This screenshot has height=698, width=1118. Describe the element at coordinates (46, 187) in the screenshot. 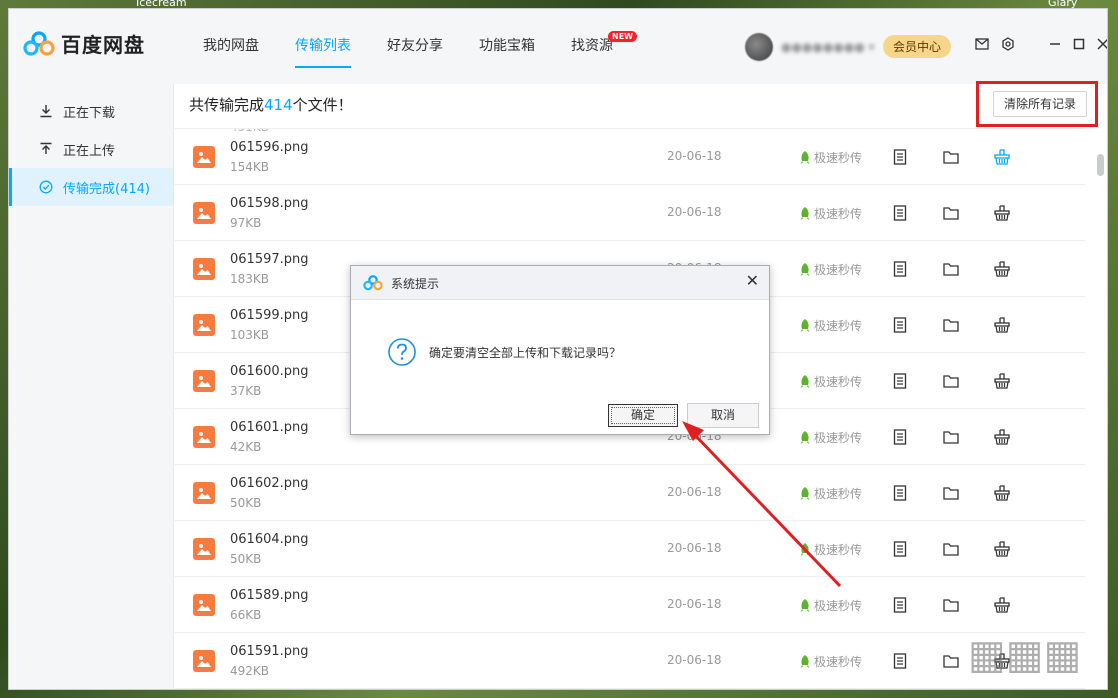

I see `check-circle-icon` at that location.